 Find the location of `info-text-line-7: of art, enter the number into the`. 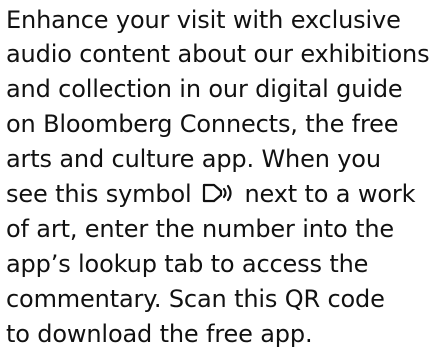

info-text-line-7: of art, enter the number into the is located at coordinates (200, 229).